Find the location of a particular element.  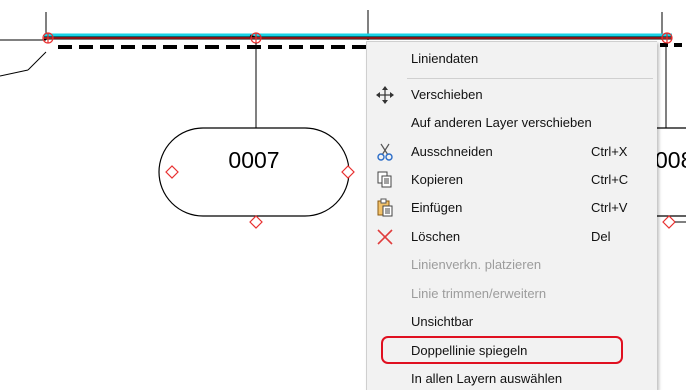

line-node-marker-mid is located at coordinates (256, 38).